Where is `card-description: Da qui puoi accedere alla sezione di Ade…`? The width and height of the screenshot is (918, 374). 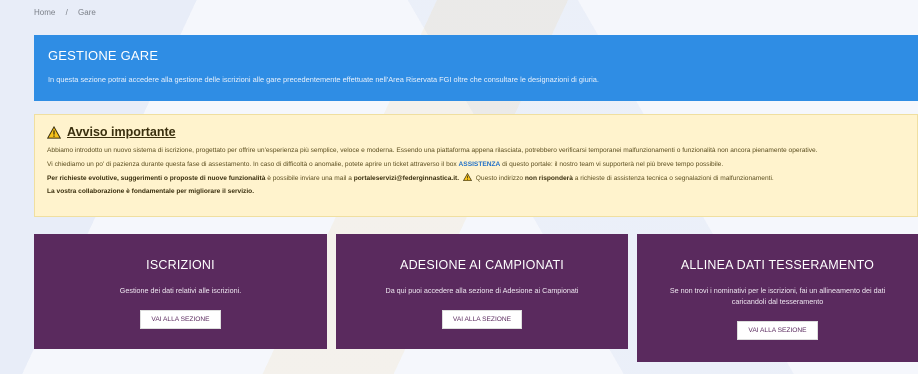
card-description: Da qui puoi accedere alla sezione di Ade… is located at coordinates (482, 290).